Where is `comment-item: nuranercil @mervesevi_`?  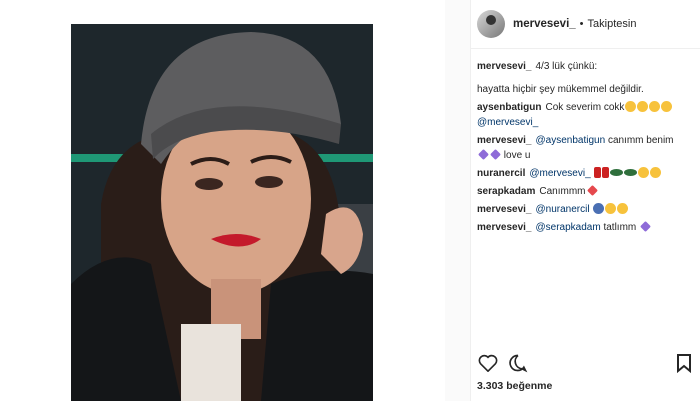 comment-item: nuranercil @mervesevi_ is located at coordinates (586, 173).